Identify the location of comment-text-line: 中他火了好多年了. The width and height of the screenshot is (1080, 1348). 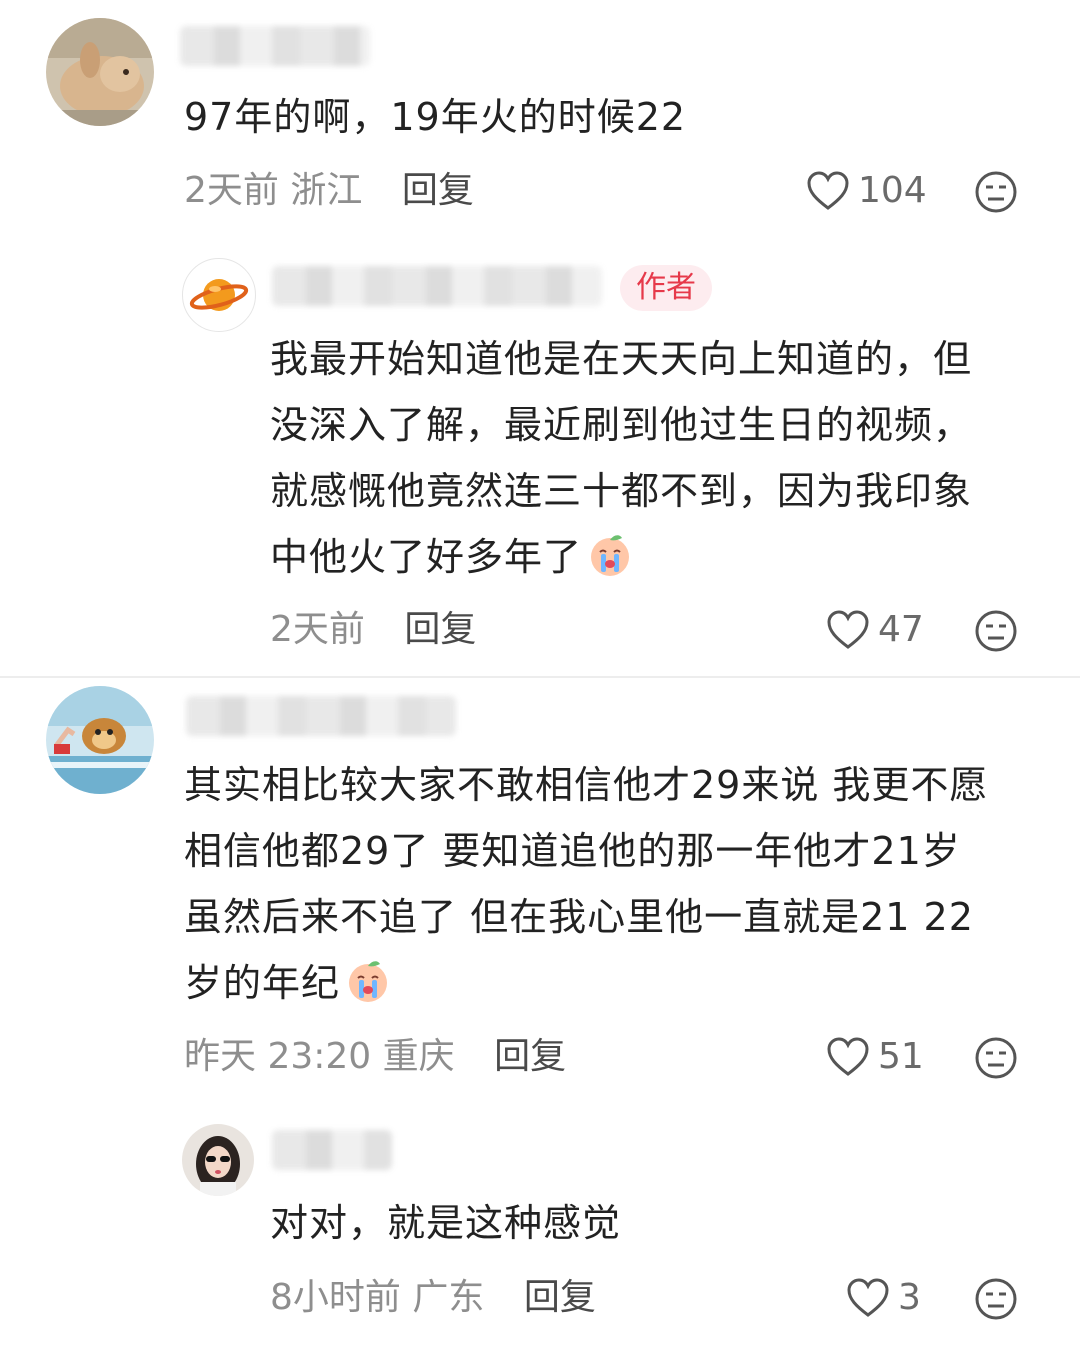
(426, 557).